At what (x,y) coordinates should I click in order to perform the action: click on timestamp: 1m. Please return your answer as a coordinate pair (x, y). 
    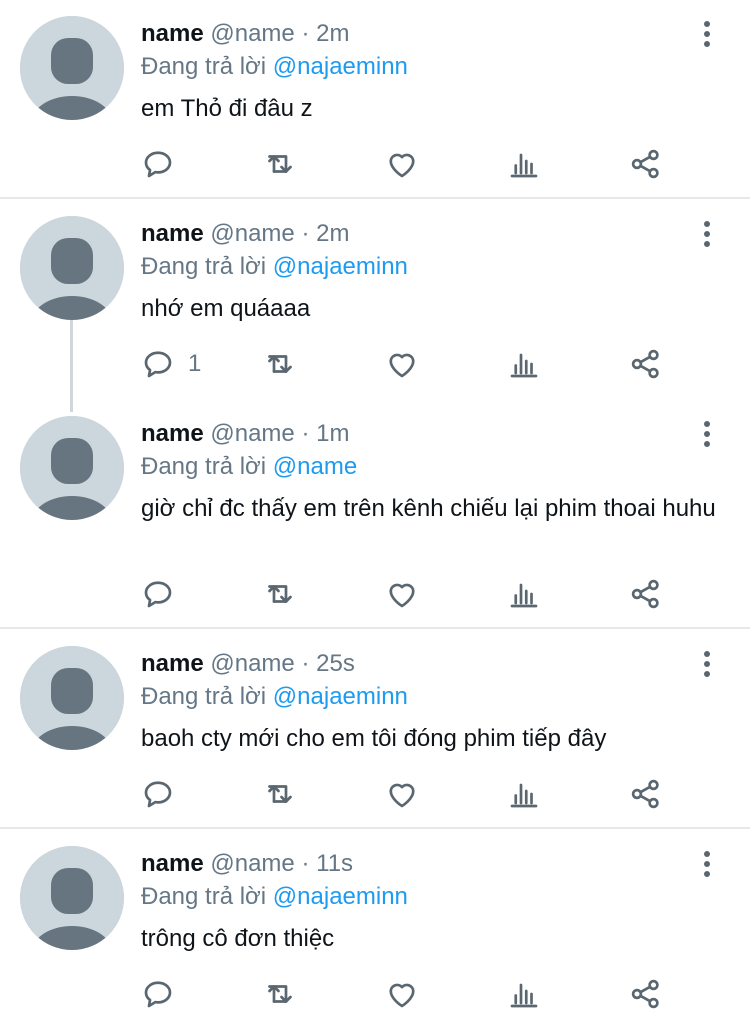
    Looking at the image, I should click on (332, 433).